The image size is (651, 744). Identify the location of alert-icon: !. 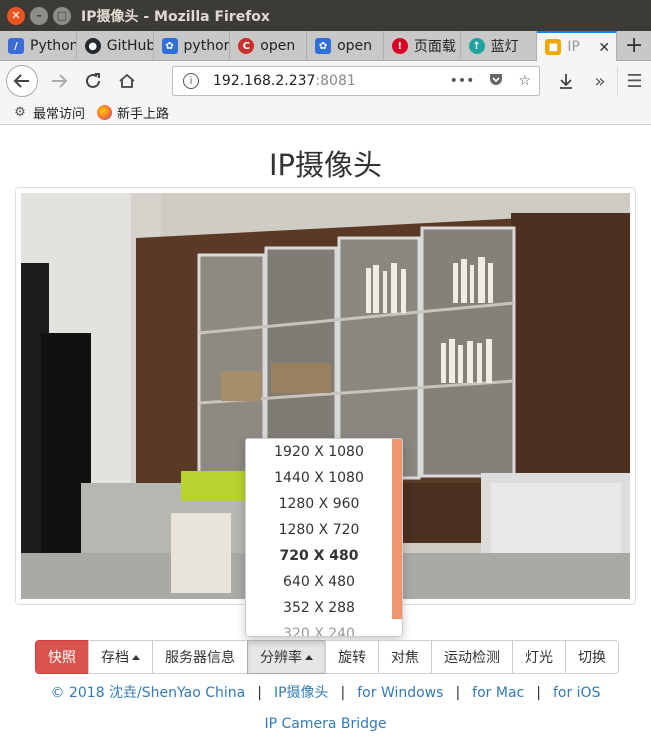
(399, 46).